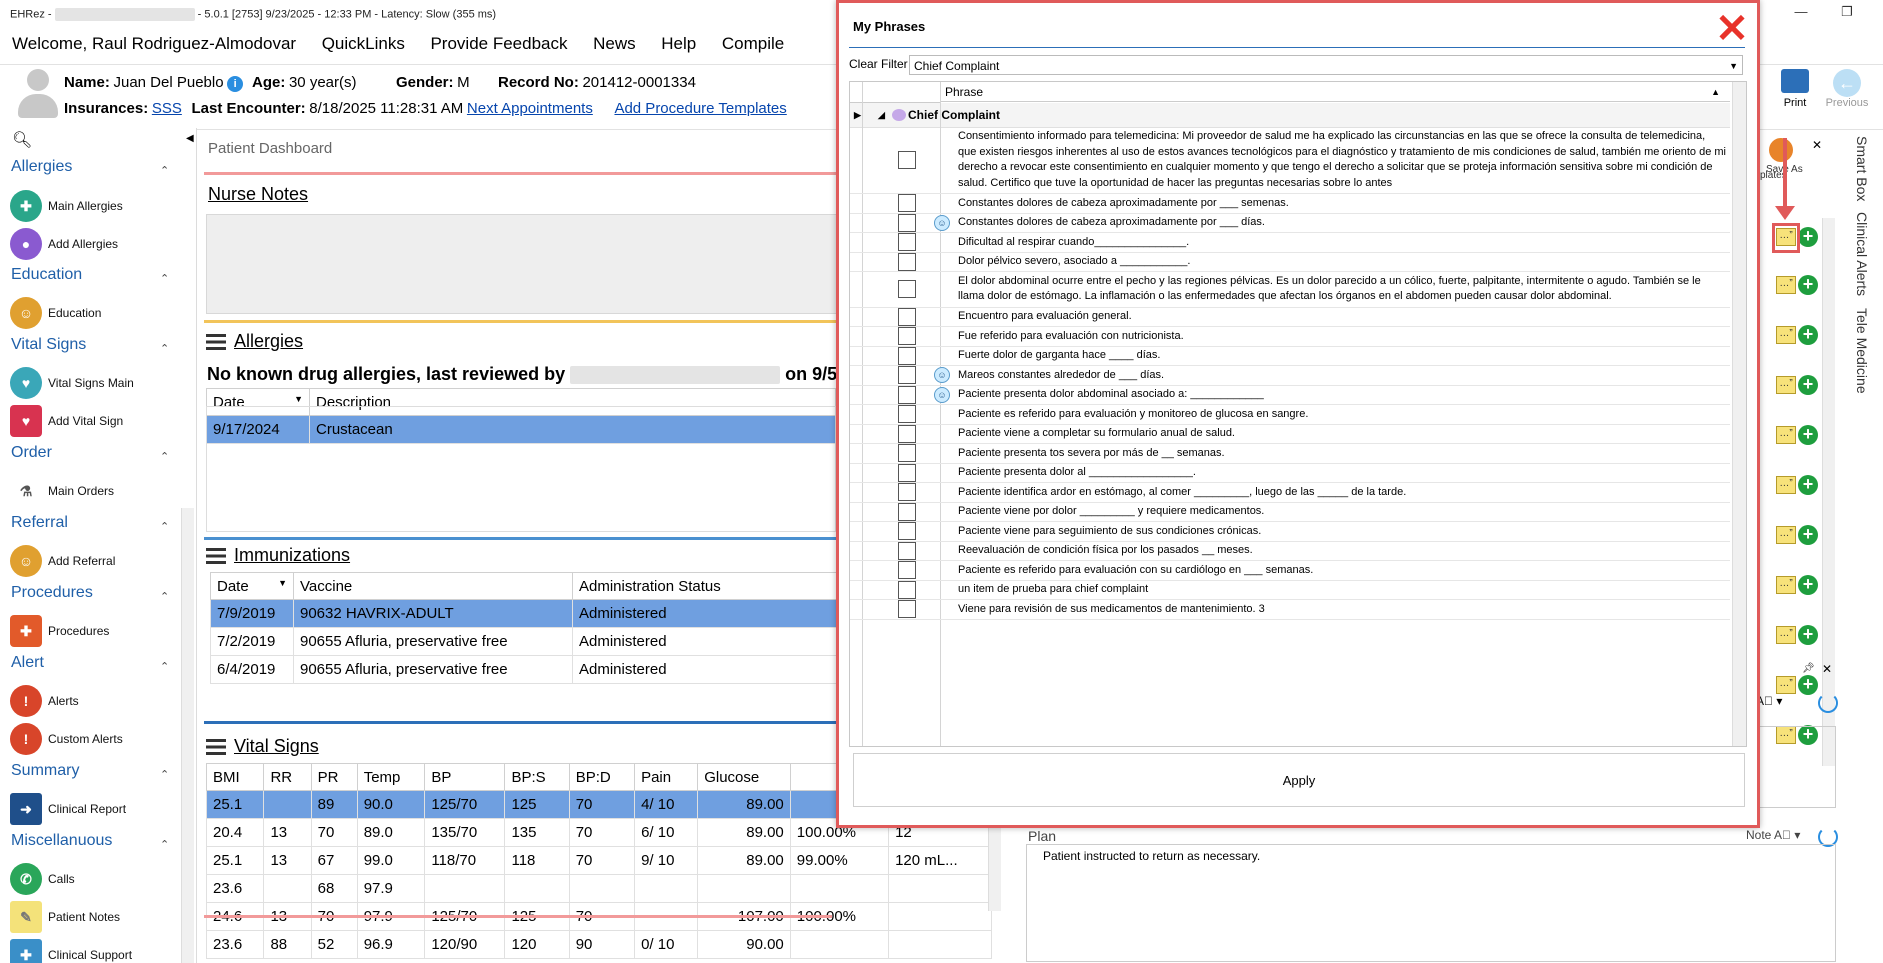 Image resolution: width=1883 pixels, height=963 pixels. What do you see at coordinates (48, 345) in the screenshot?
I see `nav-section-vital-signs: Vital Signs` at bounding box center [48, 345].